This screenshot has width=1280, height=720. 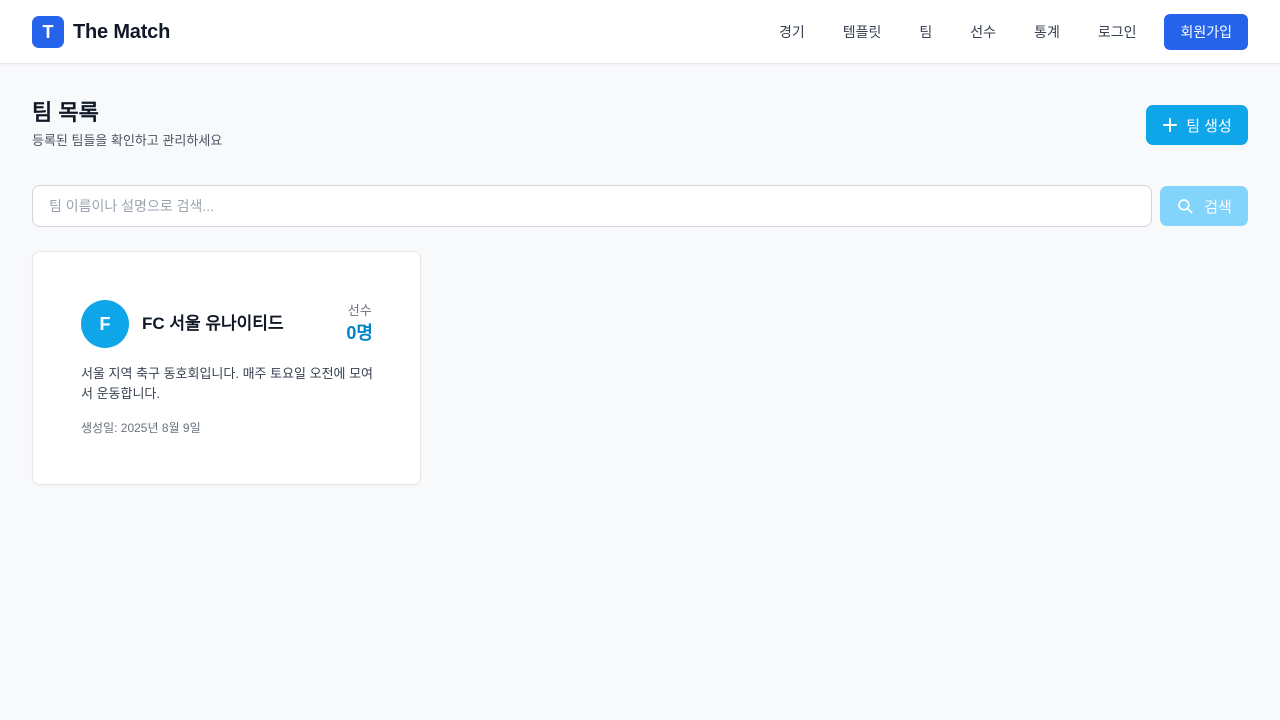 What do you see at coordinates (122, 31) in the screenshot?
I see `brand-name: The Match` at bounding box center [122, 31].